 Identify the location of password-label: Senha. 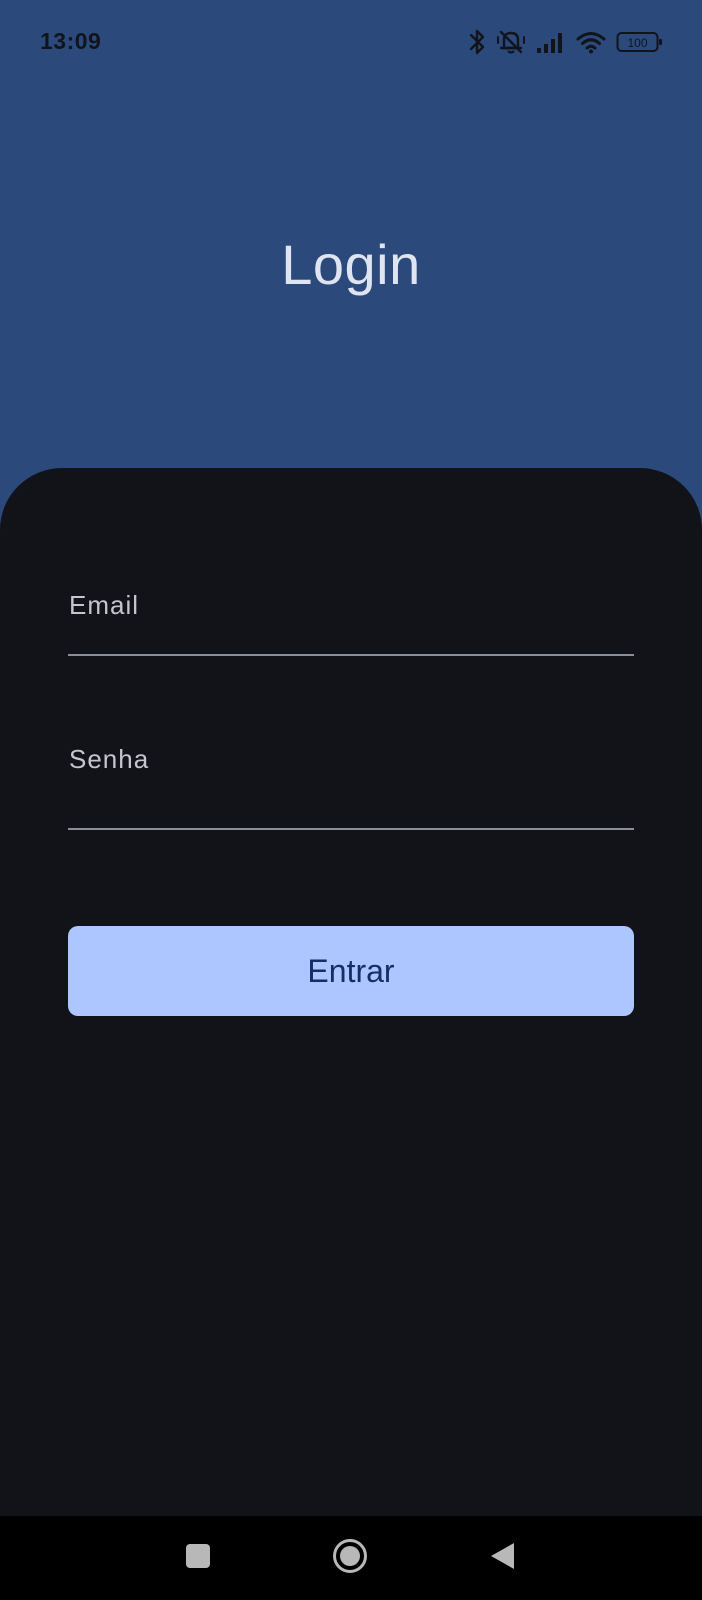
(109, 759).